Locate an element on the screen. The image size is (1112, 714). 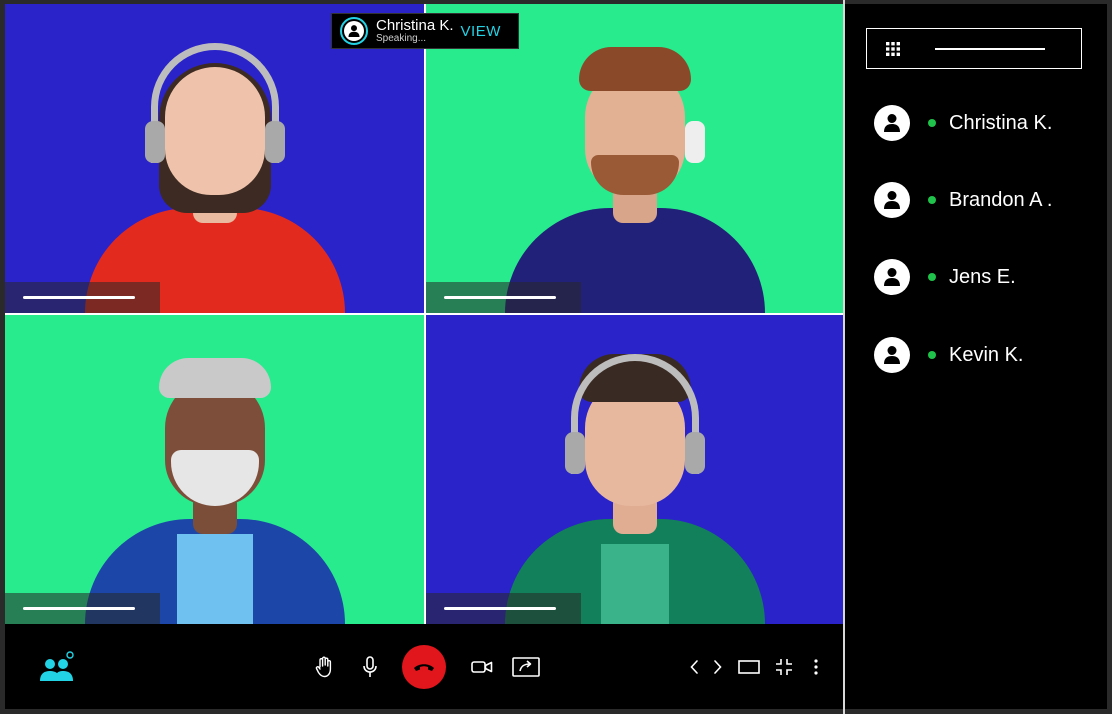
video-camera-icon is located at coordinates (482, 666).